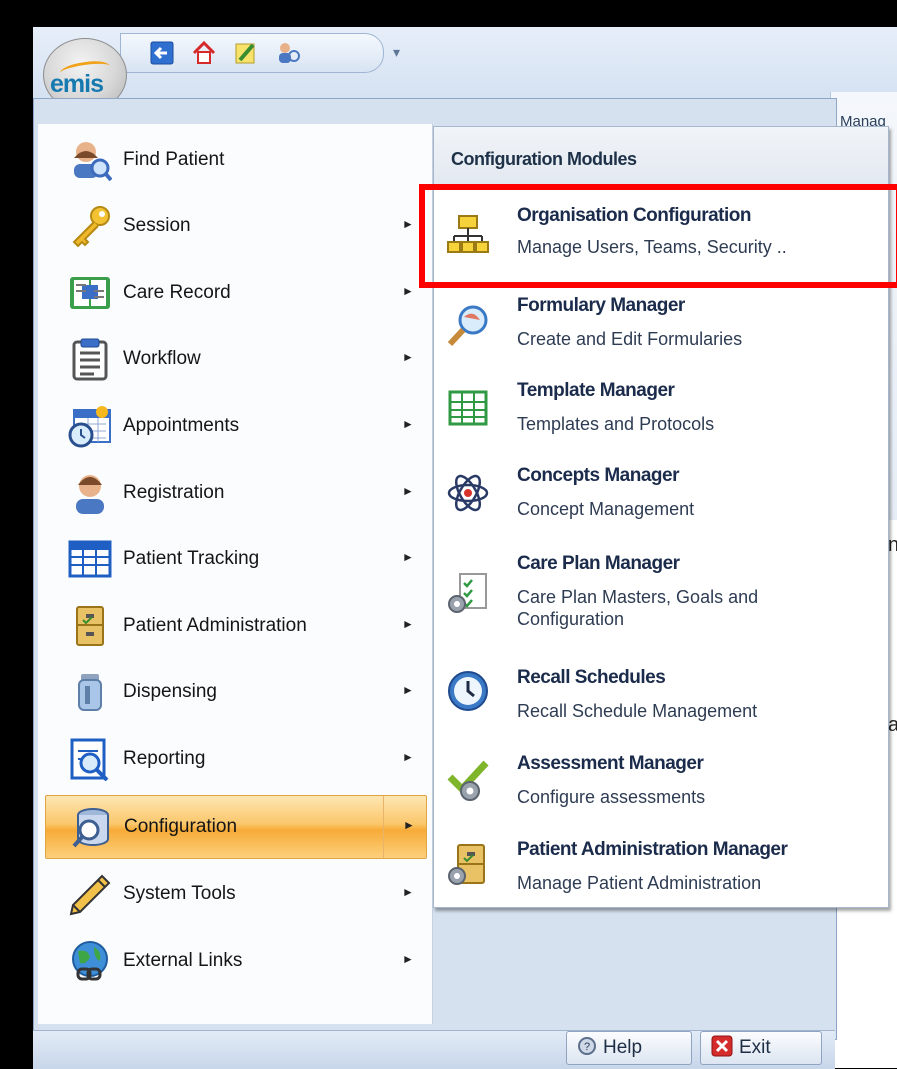  I want to click on menu-item-configuration: Configuration ►, so click(236, 827).